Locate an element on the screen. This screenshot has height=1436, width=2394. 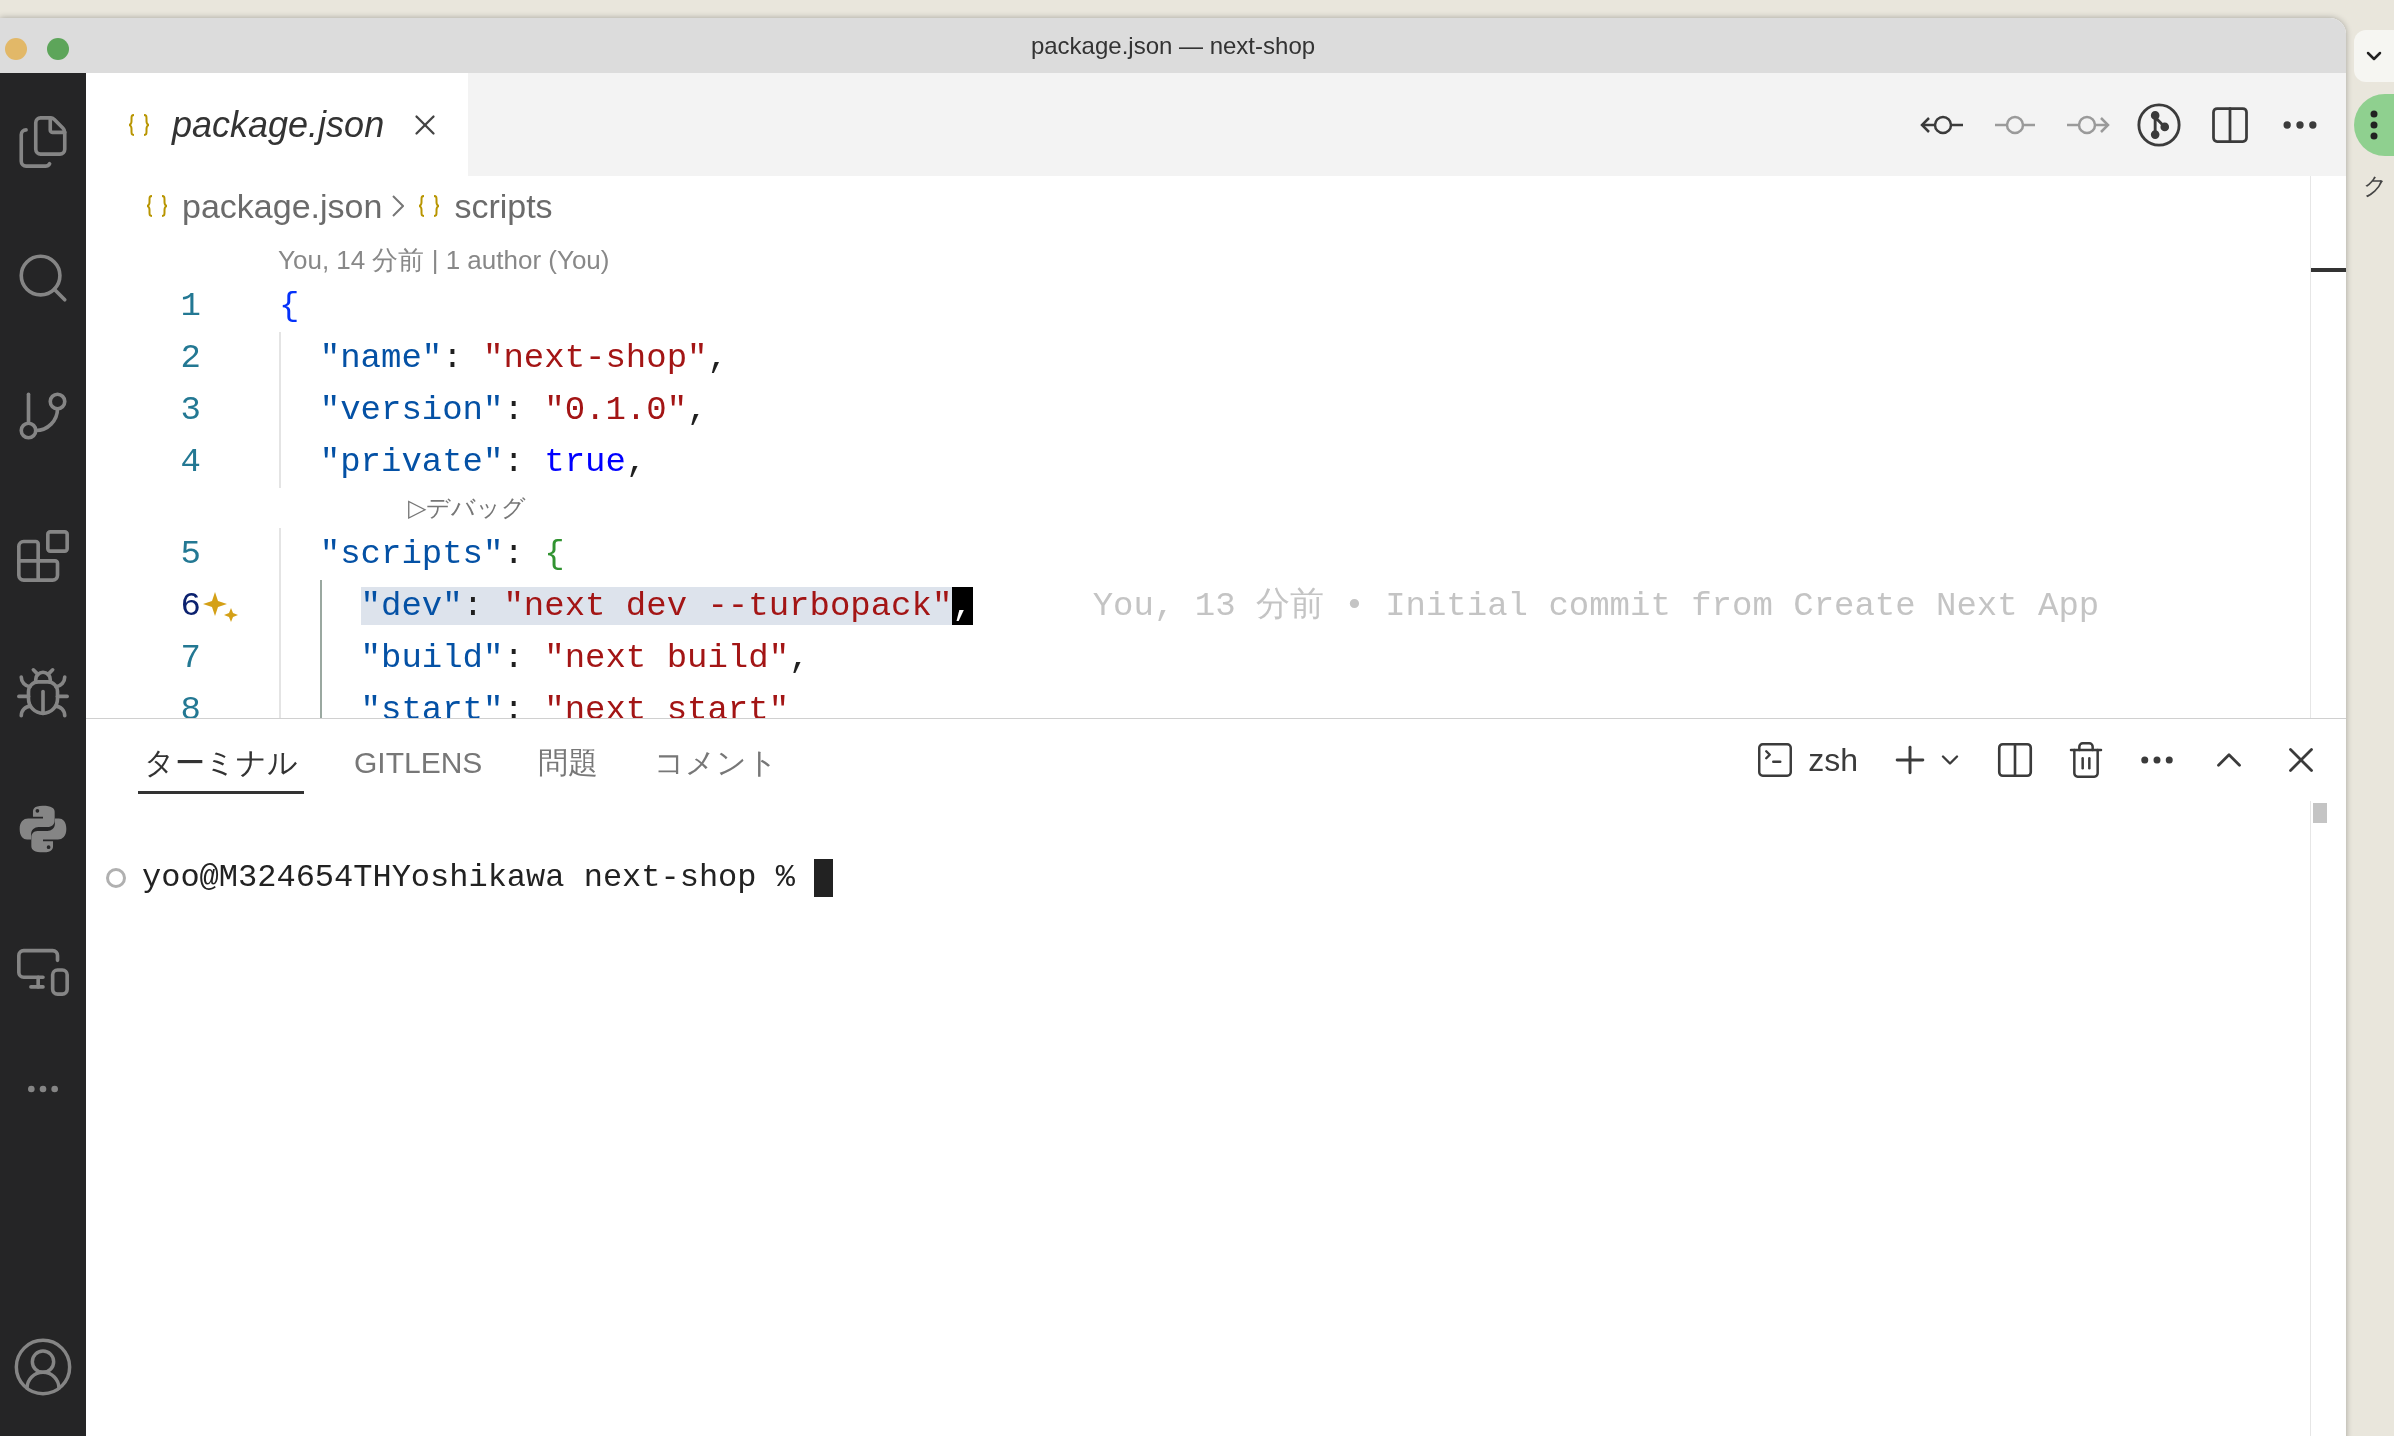
blame-annotation: You, 13 分前 • Initial commit from Create Next App is located at coordinates (1596, 606).